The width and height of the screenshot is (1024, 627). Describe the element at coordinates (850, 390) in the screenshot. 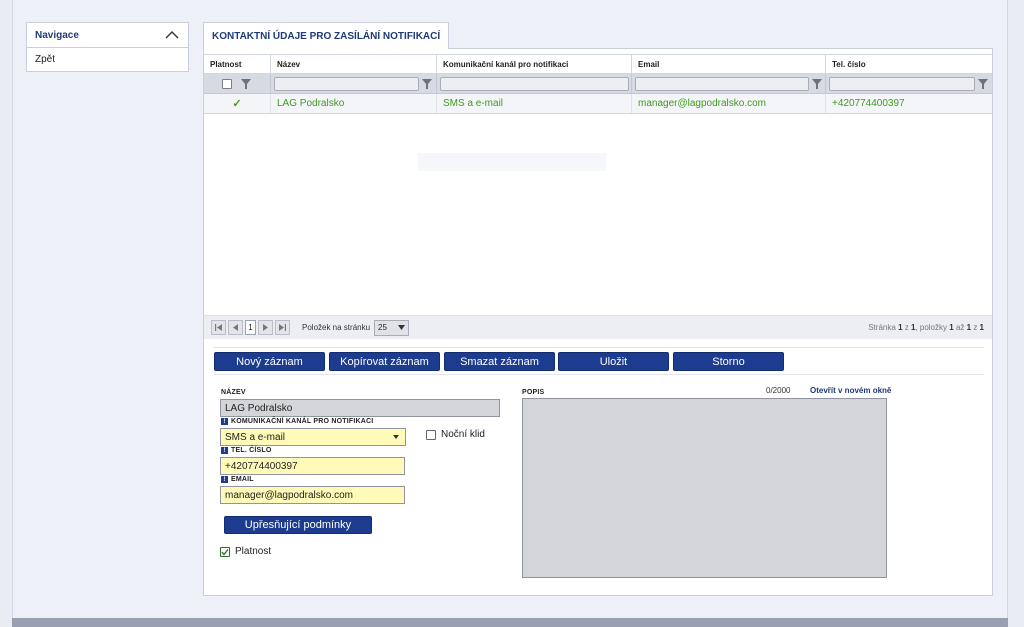

I see `open-new-window-link: Otevřít v novém okně` at that location.